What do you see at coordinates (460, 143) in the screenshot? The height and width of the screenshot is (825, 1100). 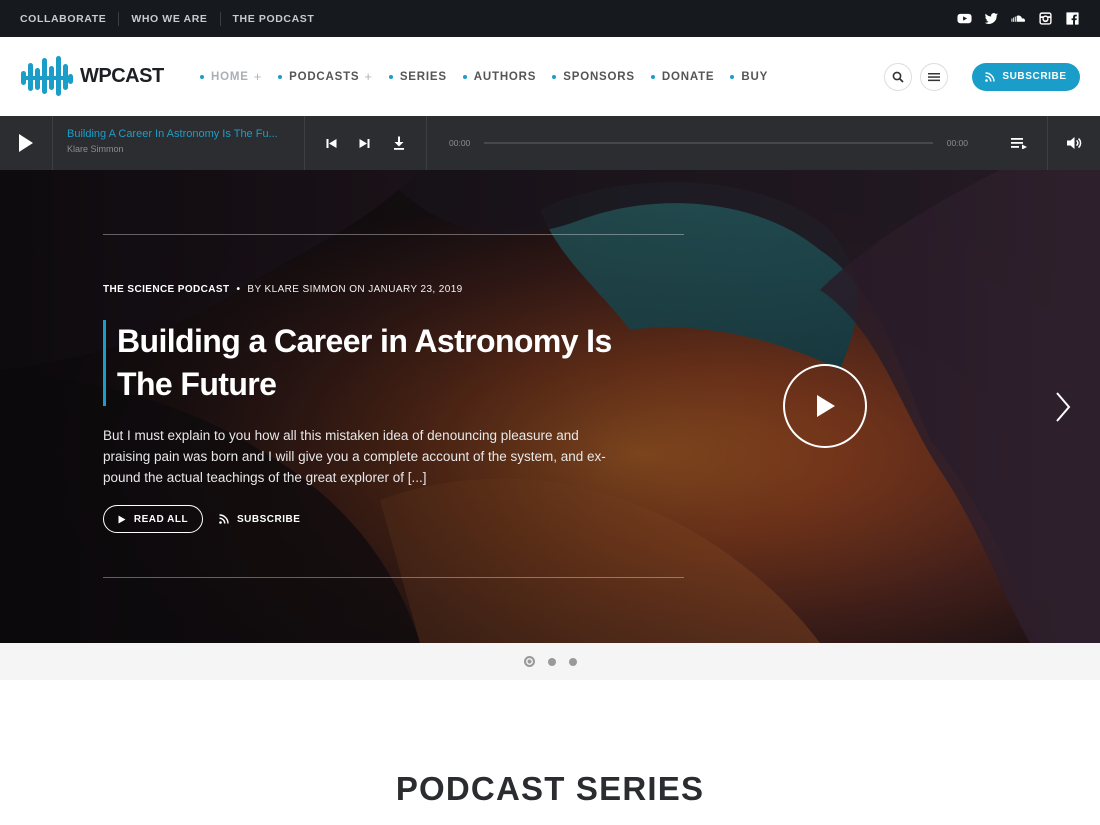 I see `time-current: 00:00` at bounding box center [460, 143].